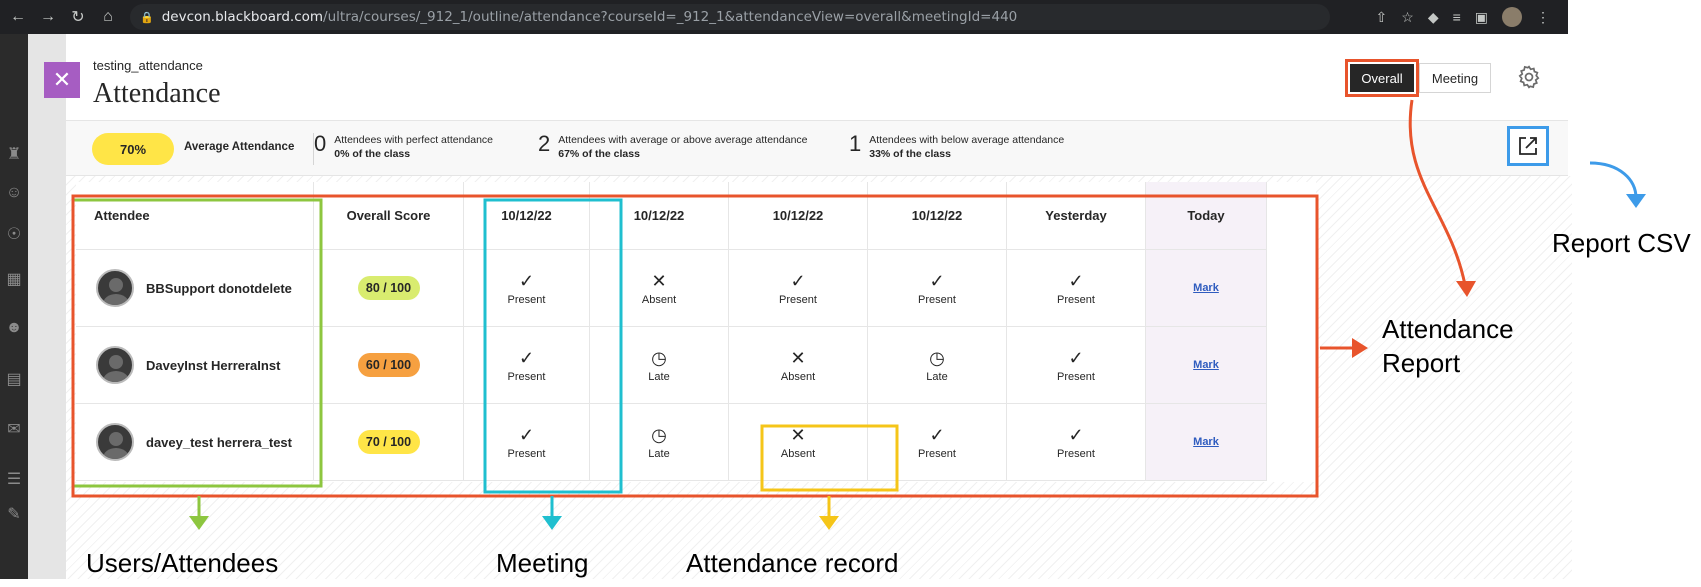 The height and width of the screenshot is (587, 1701). I want to click on browser-actions: ⇧ ☆ ◆ ≡ ▣ ⋮, so click(1472, 17).